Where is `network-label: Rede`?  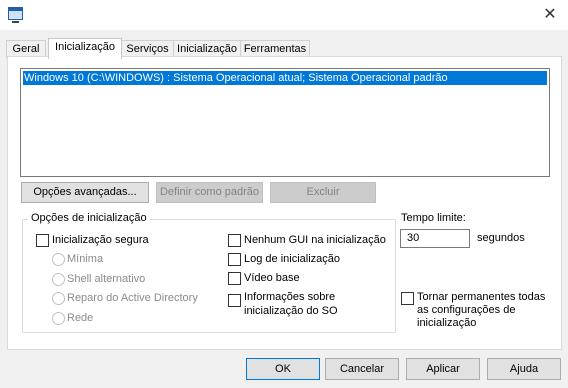 network-label: Rede is located at coordinates (80, 318).